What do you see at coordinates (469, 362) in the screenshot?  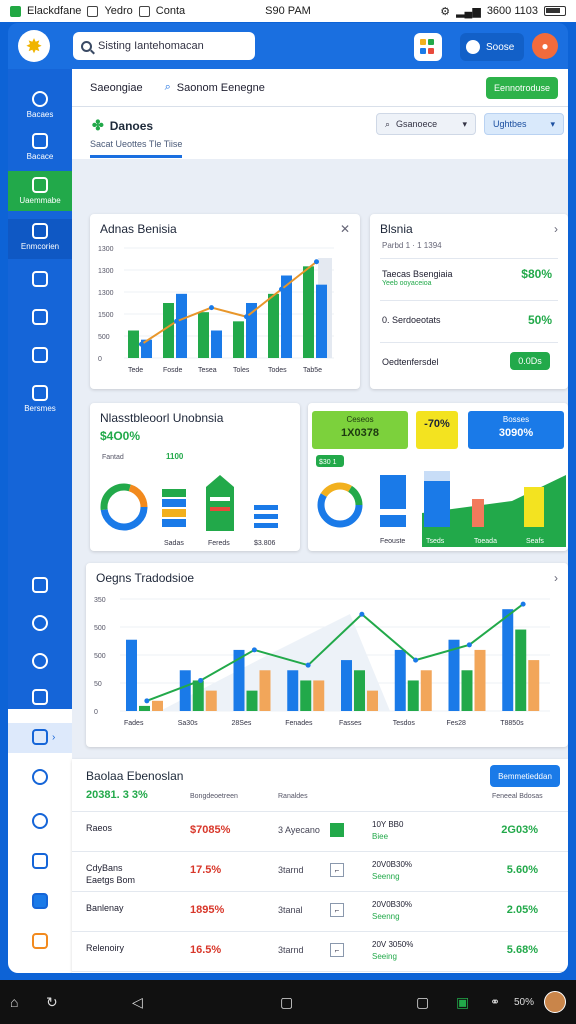 I see `stat-row: Oedtenfersdel 0.0Ds` at bounding box center [469, 362].